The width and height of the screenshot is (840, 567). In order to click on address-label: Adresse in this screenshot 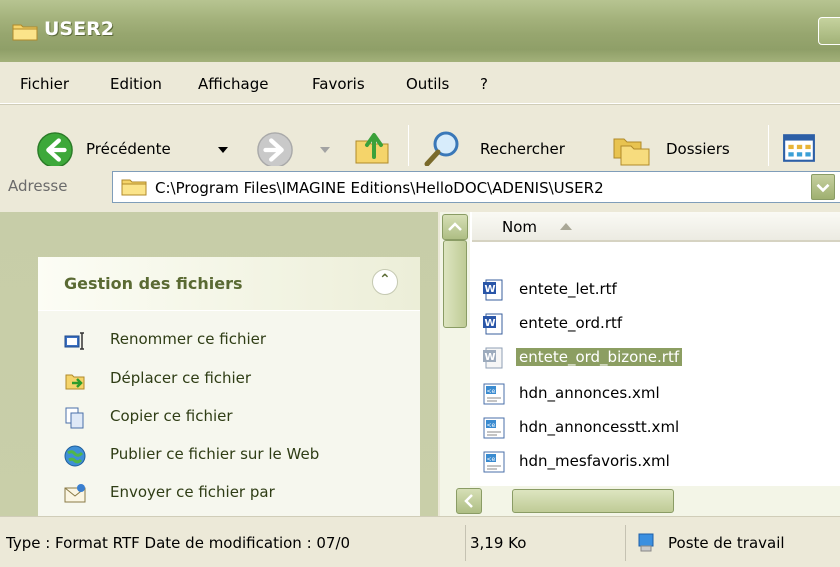, I will do `click(38, 186)`.